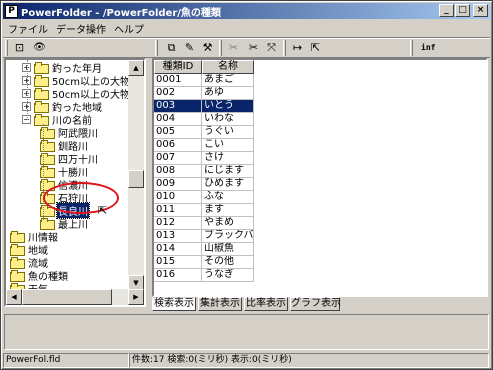  I want to click on table-row: 010 ふな, so click(204, 197).